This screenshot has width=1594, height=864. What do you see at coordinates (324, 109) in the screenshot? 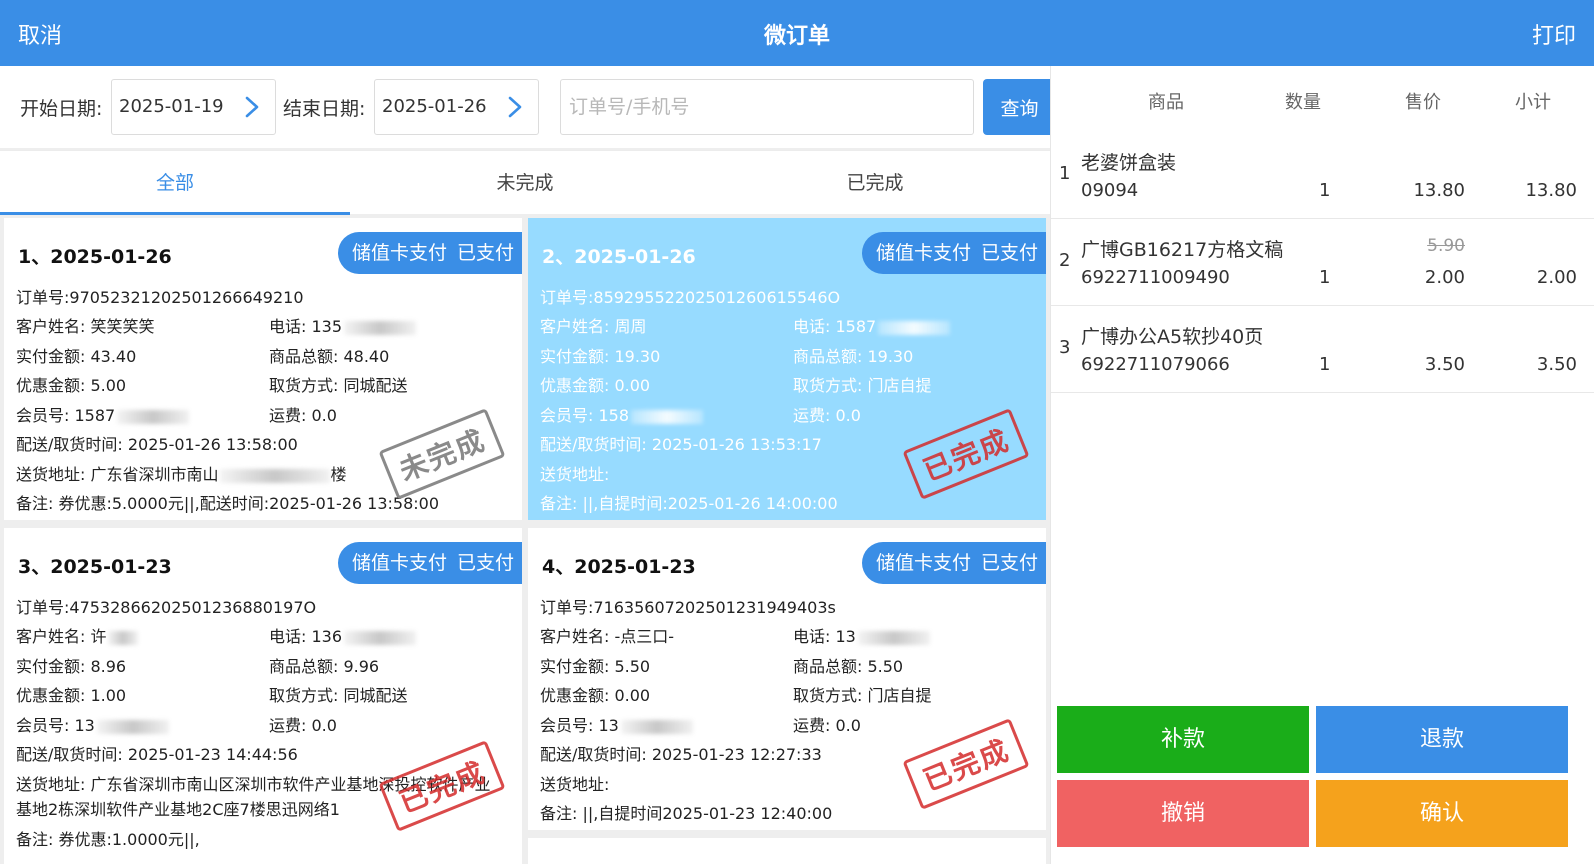
I see `end-date-label: 结束日期:` at bounding box center [324, 109].